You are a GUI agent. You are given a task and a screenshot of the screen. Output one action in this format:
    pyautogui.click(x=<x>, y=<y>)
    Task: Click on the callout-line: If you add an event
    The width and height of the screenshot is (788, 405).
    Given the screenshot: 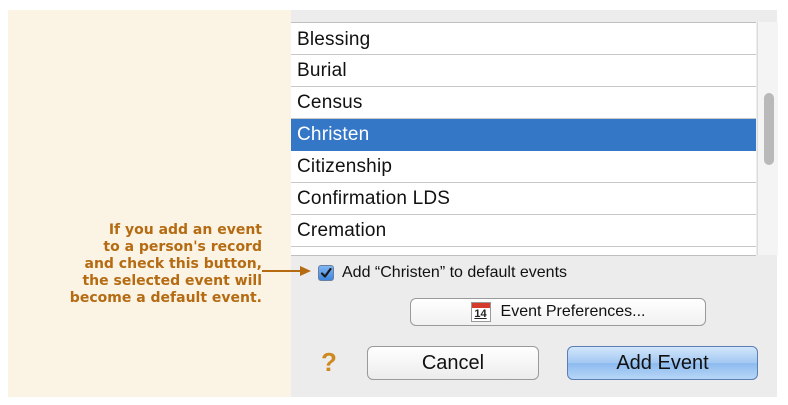 What is the action you would take?
    pyautogui.click(x=185, y=230)
    